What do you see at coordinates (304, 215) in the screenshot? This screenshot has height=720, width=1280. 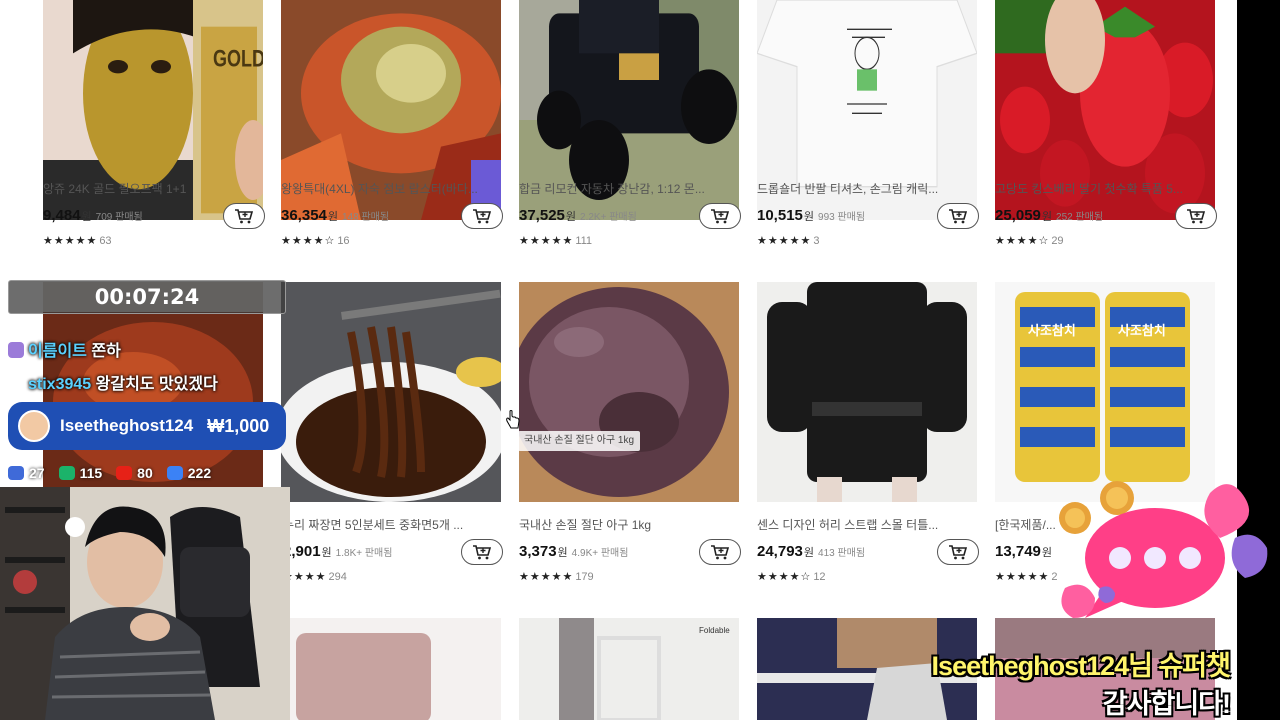 I see `product-price: 36,354` at bounding box center [304, 215].